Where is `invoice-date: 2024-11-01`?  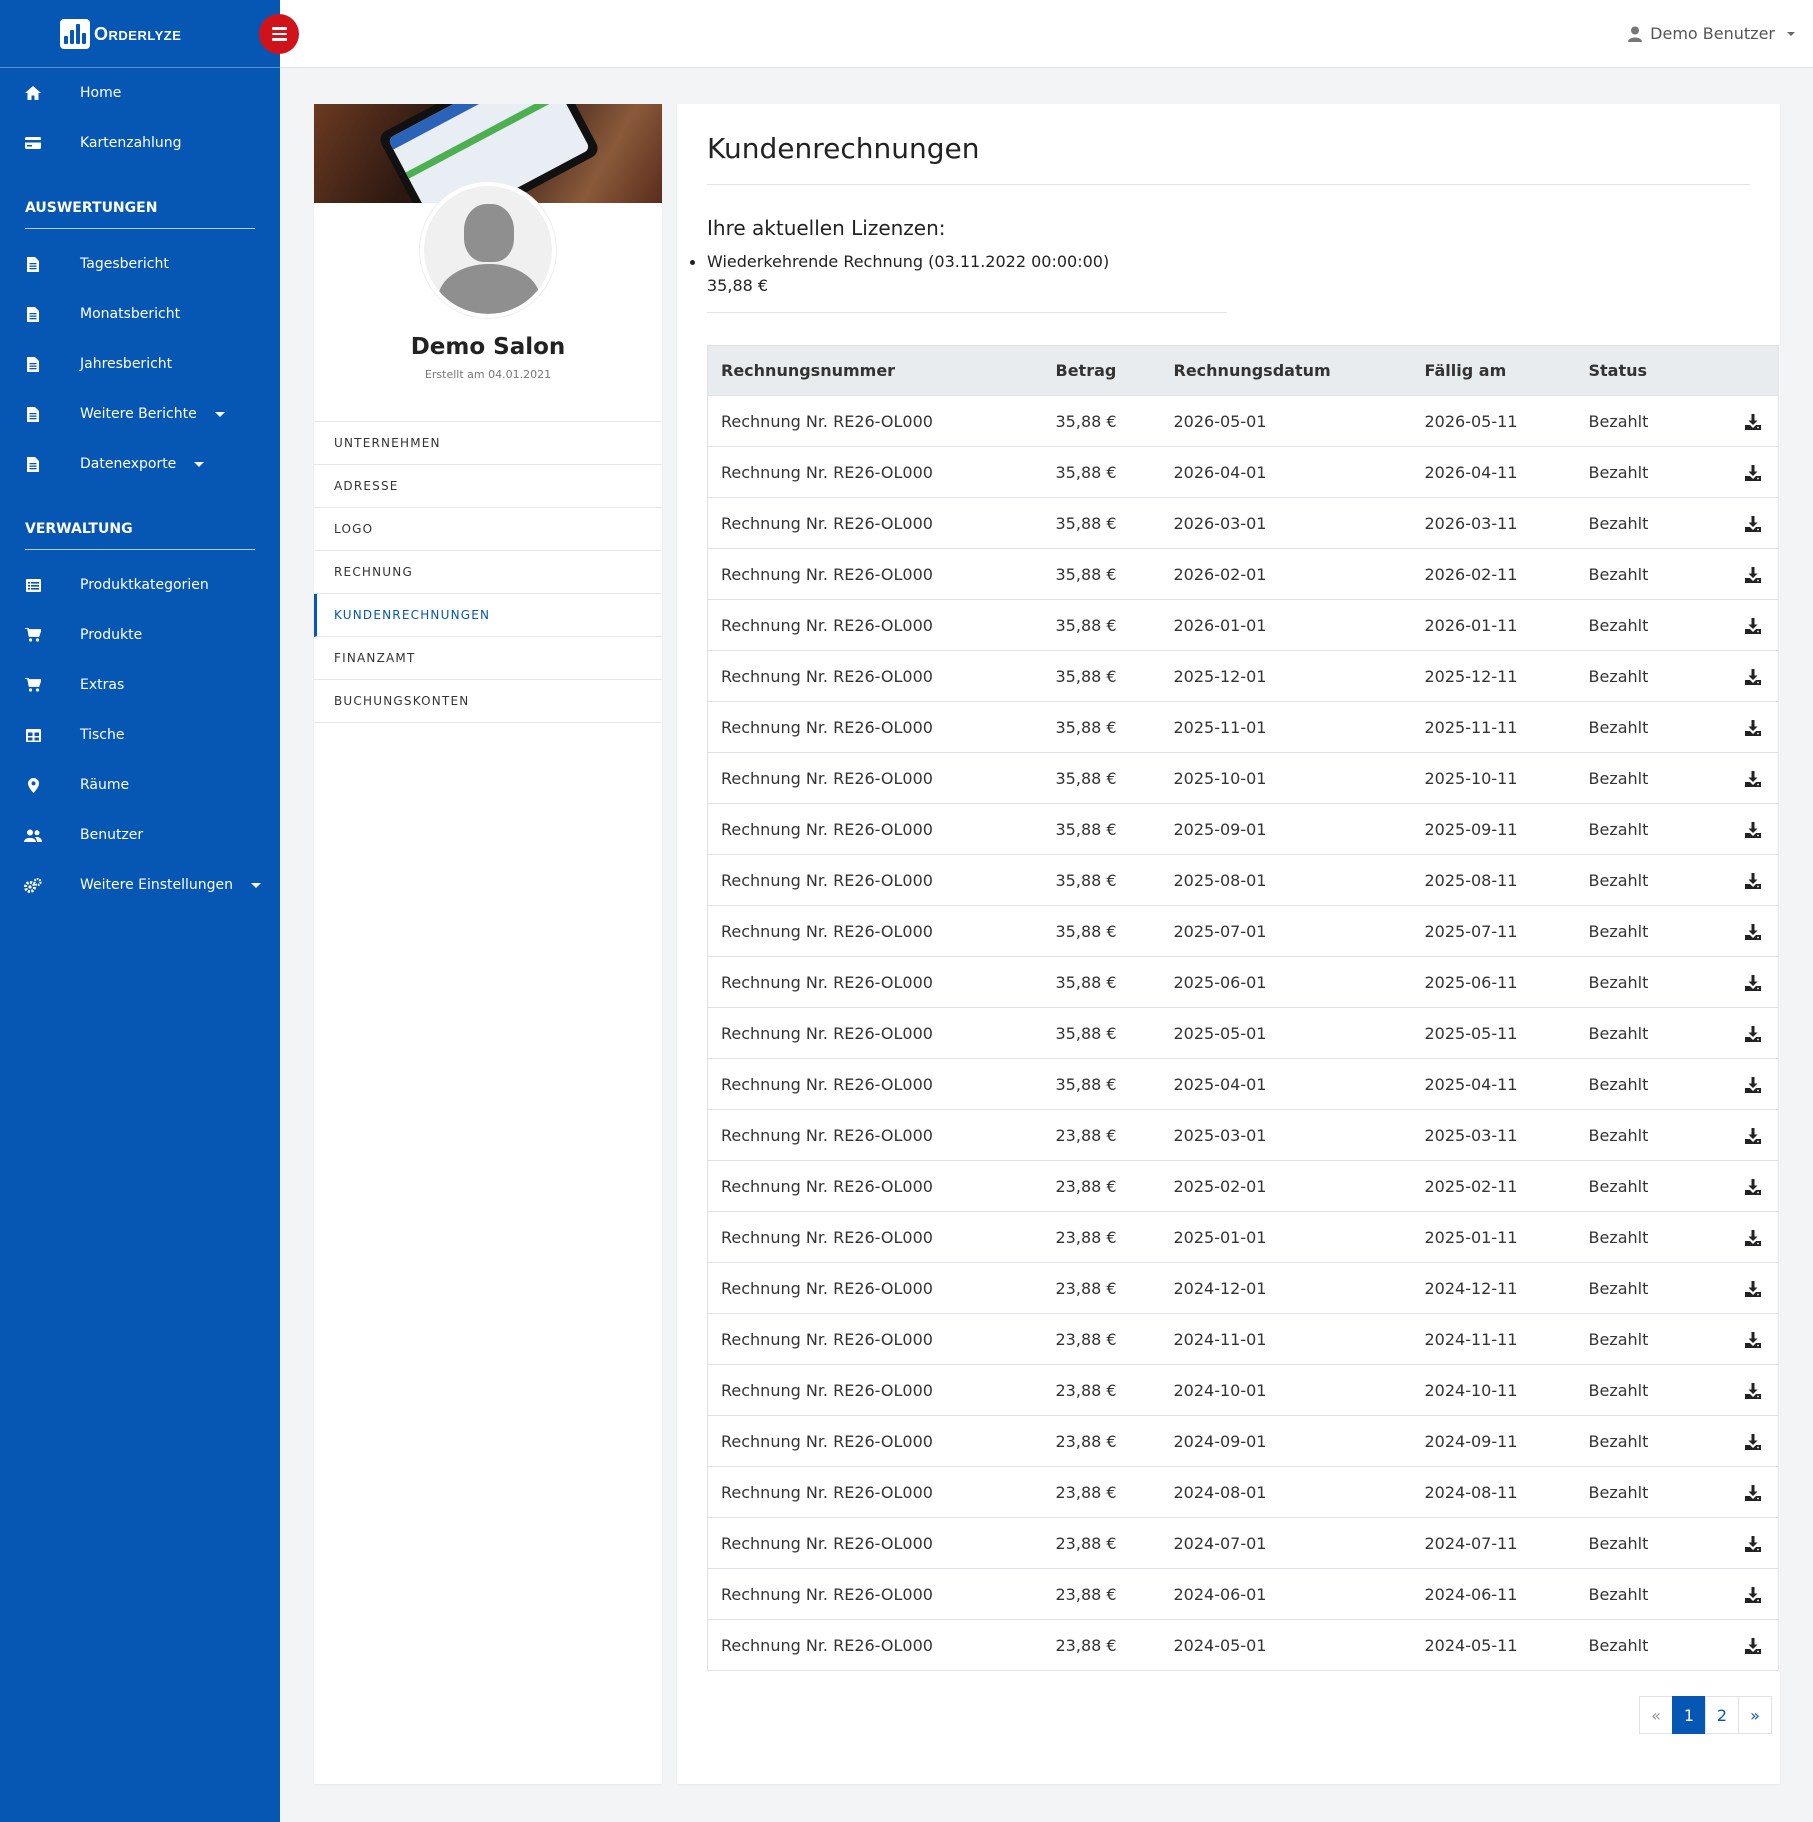
invoice-date: 2024-11-01 is located at coordinates (1286, 1339).